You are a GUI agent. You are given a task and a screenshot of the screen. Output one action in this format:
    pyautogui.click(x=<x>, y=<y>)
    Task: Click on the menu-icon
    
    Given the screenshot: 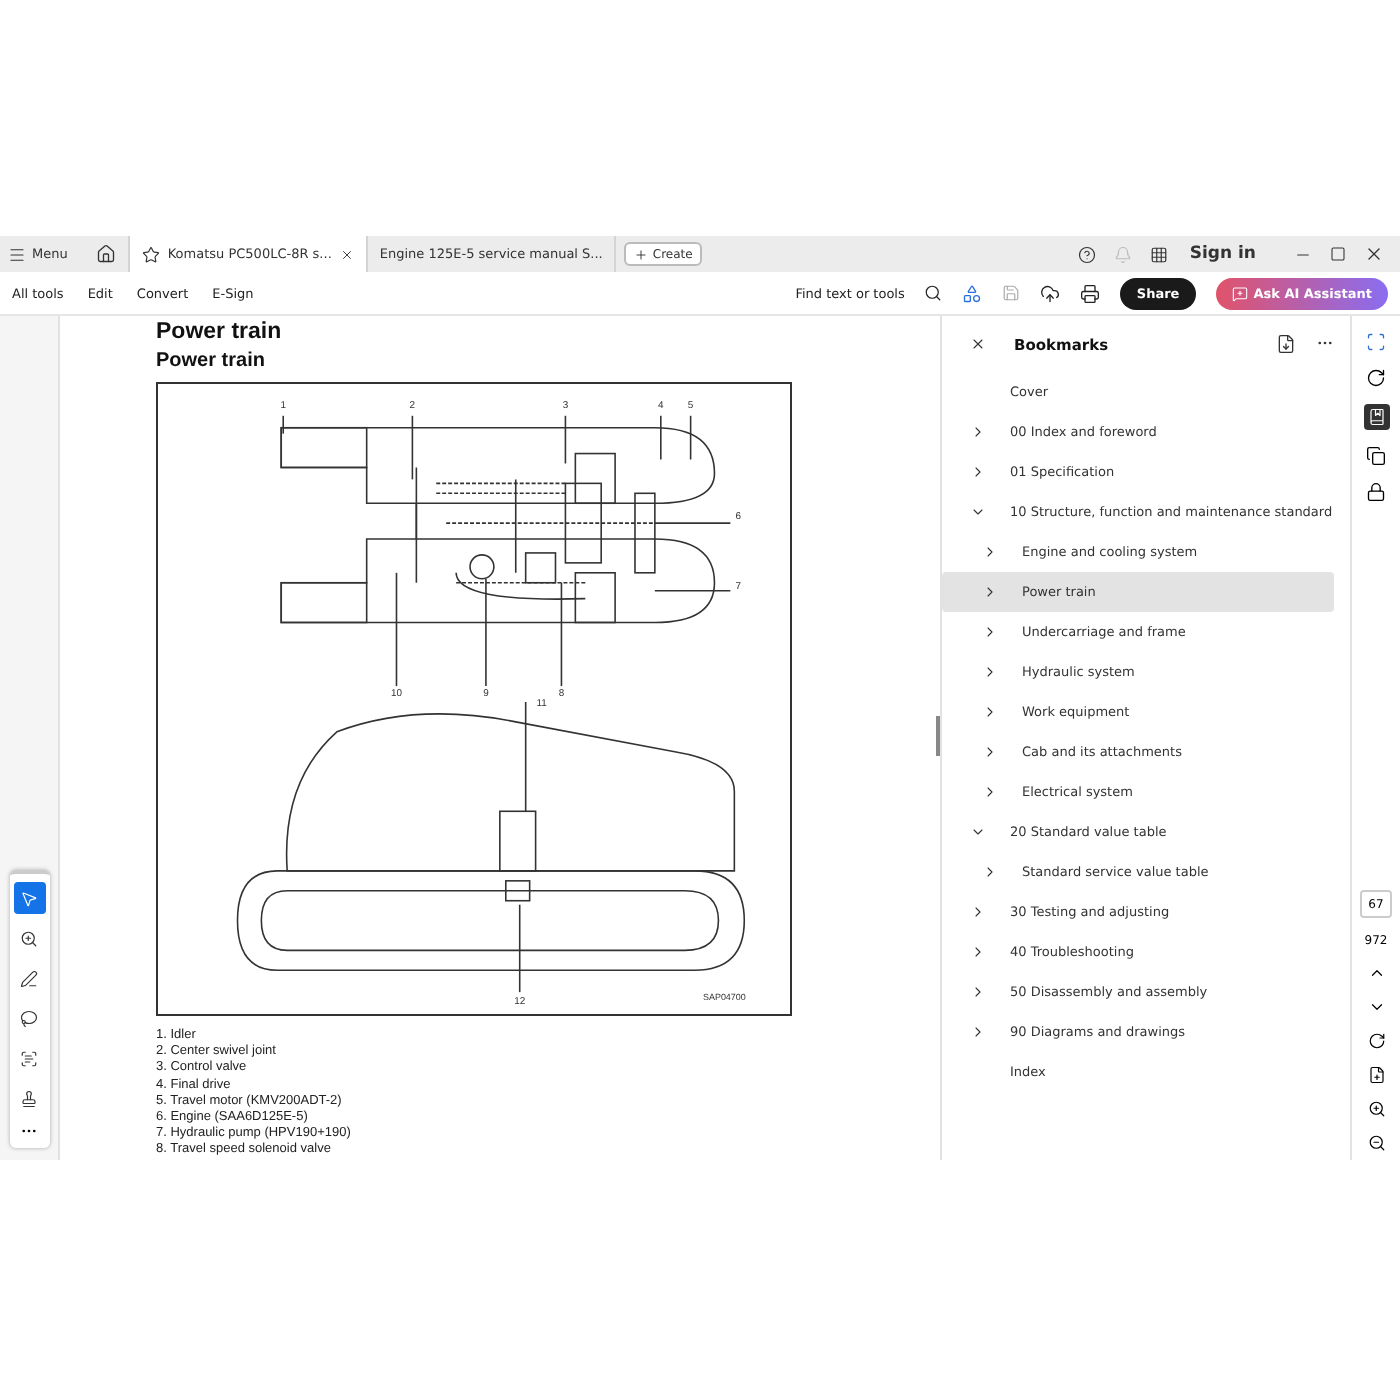 What is the action you would take?
    pyautogui.click(x=17, y=254)
    